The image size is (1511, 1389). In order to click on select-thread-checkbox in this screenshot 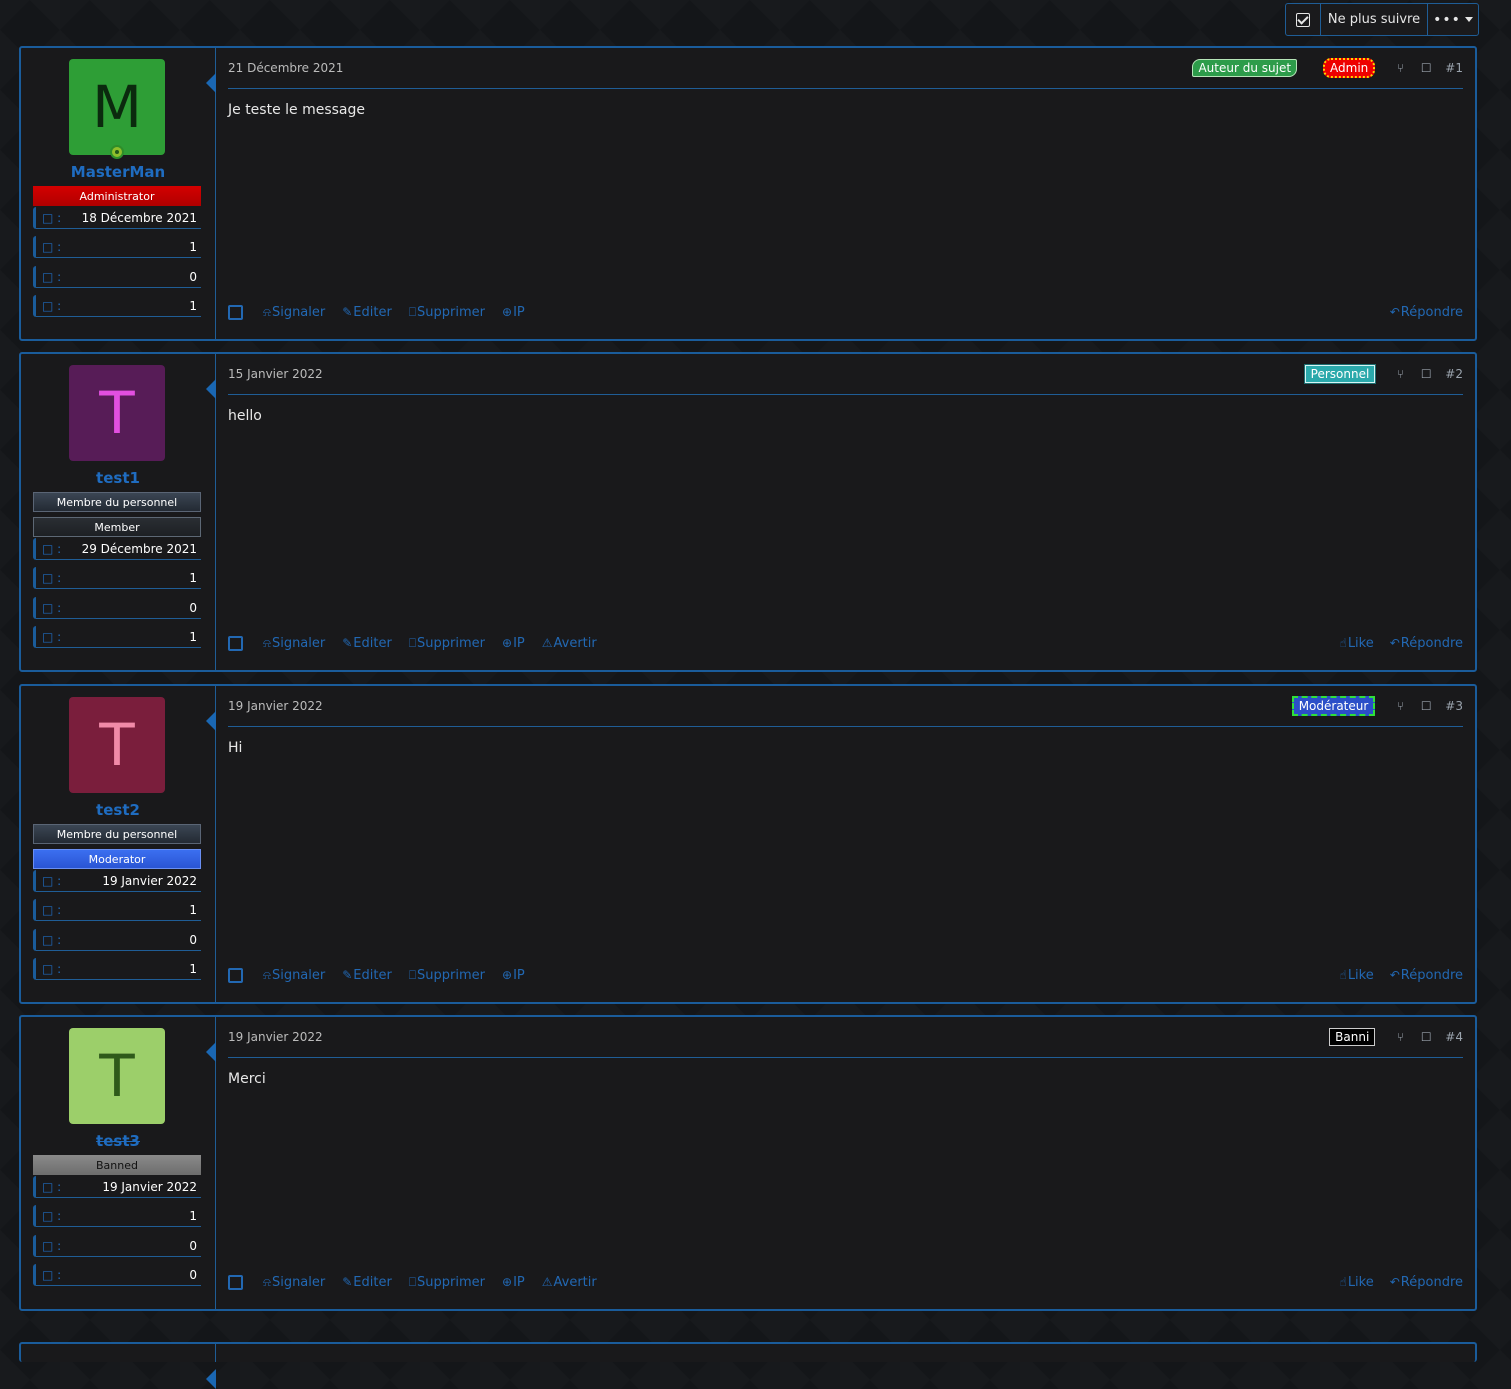, I will do `click(1303, 19)`.